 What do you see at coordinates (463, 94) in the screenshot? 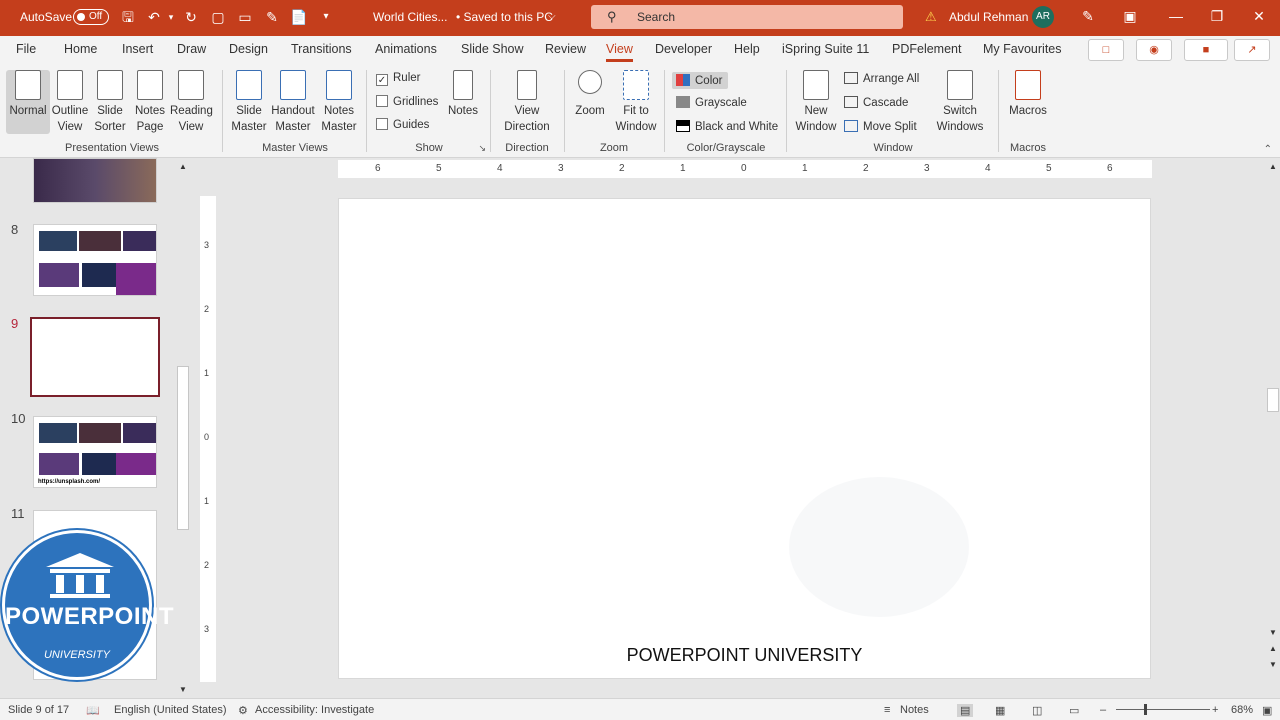
I see `notes-button: Notes` at bounding box center [463, 94].